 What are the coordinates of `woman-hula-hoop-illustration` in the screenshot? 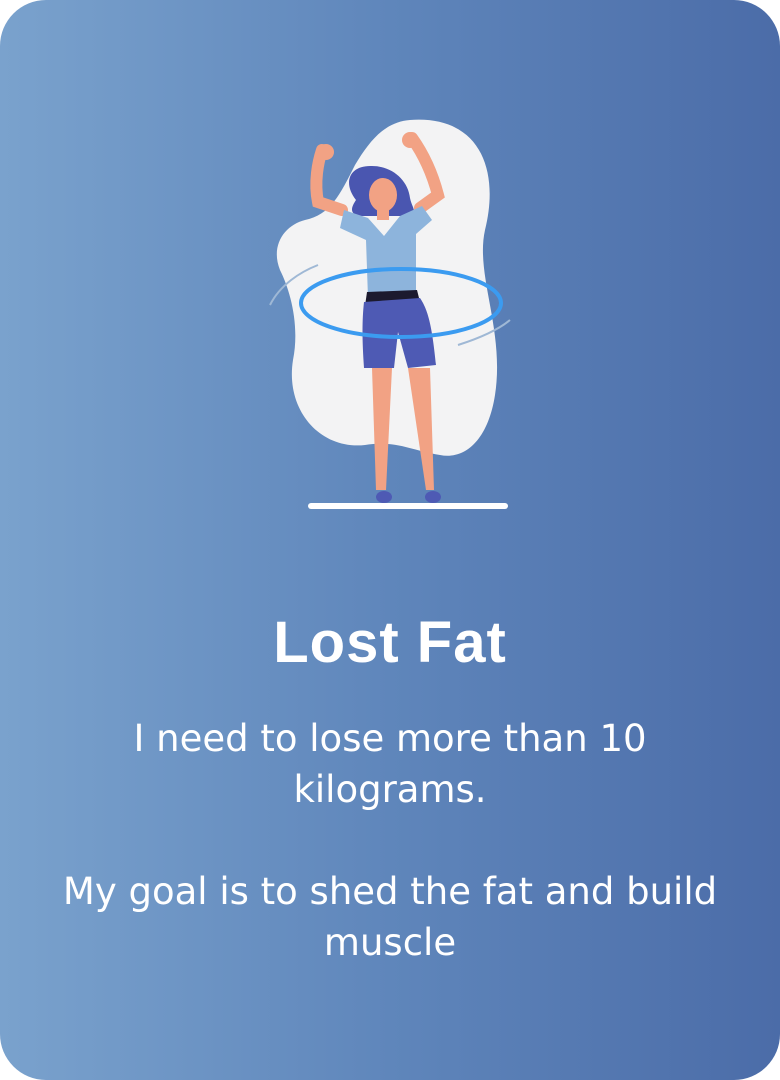 It's located at (390, 314).